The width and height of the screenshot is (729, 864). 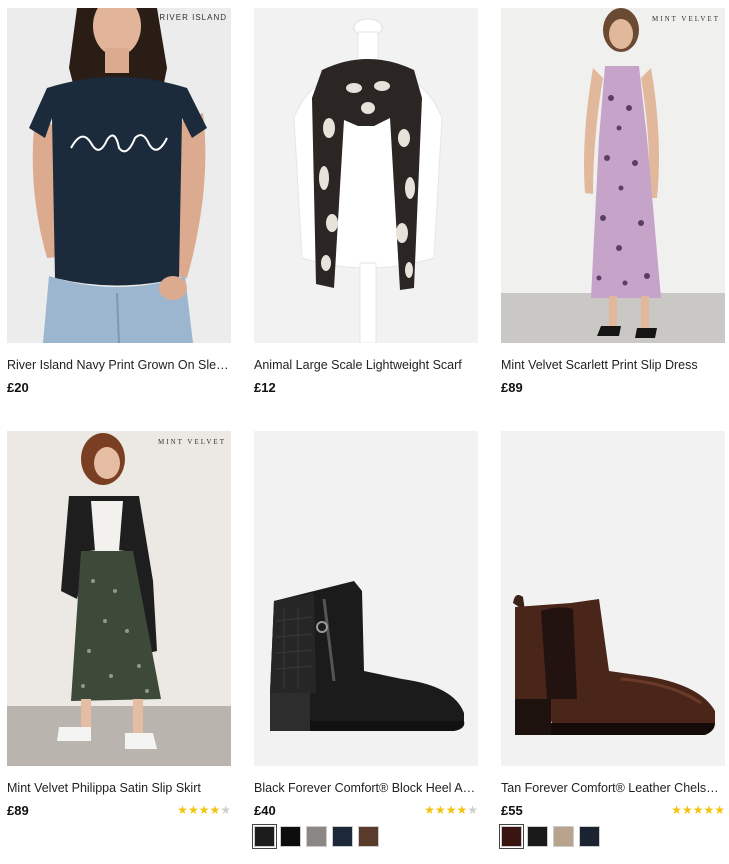 What do you see at coordinates (613, 365) in the screenshot?
I see `product-title: Mint Velvet Scarlett Print Slip Dress` at bounding box center [613, 365].